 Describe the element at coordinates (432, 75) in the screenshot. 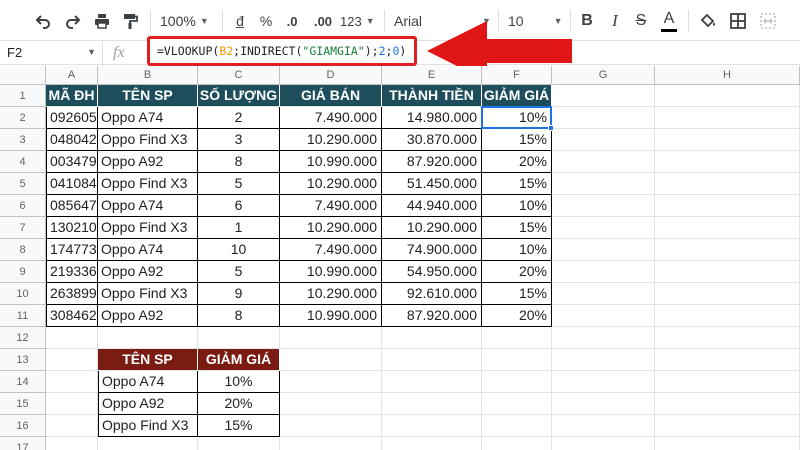

I see `column-header-e: E` at that location.